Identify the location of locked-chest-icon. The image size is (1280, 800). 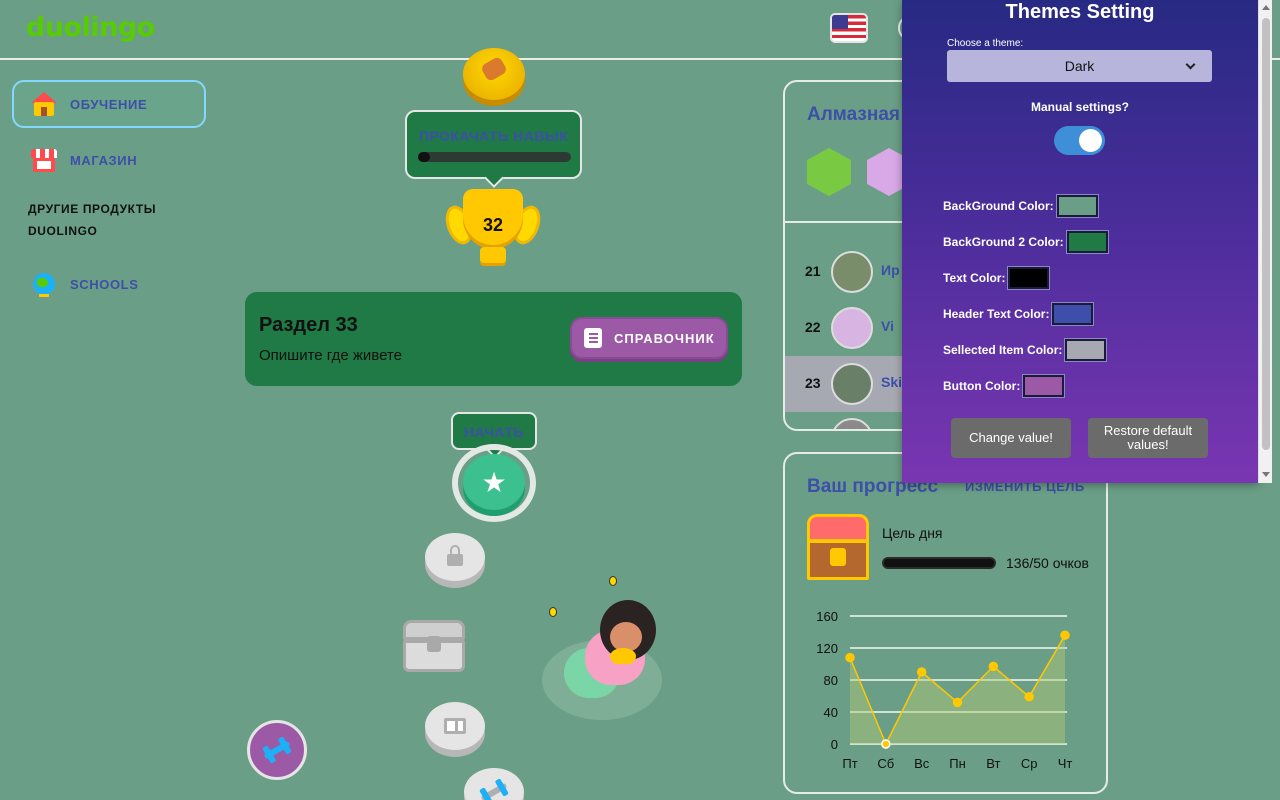
(434, 648).